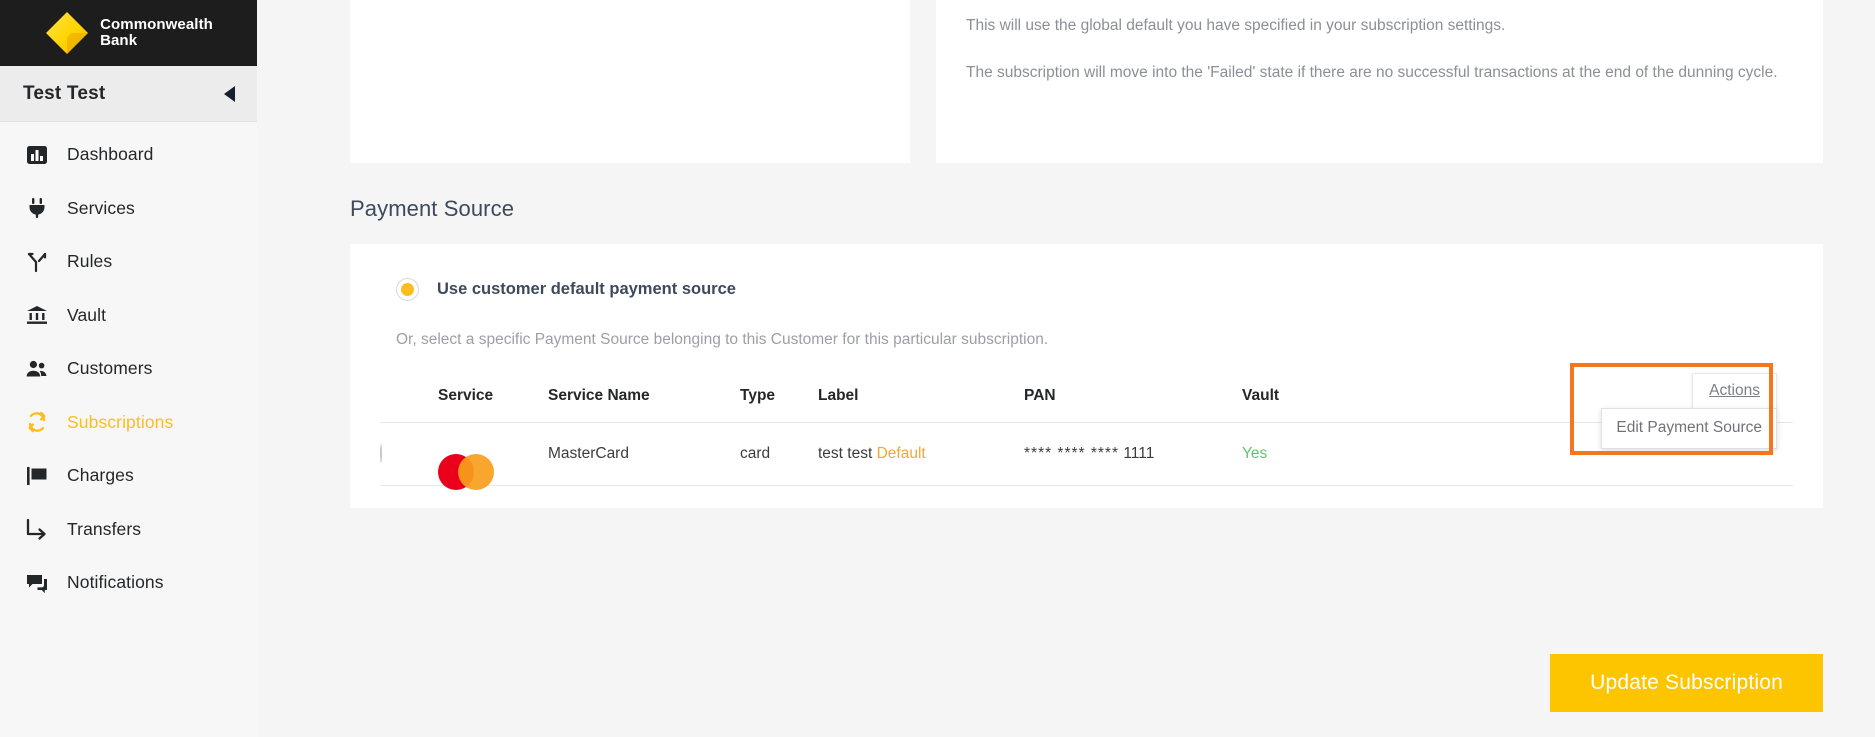 The height and width of the screenshot is (737, 1875). I want to click on arrow-turn-right-icon, so click(37, 529).